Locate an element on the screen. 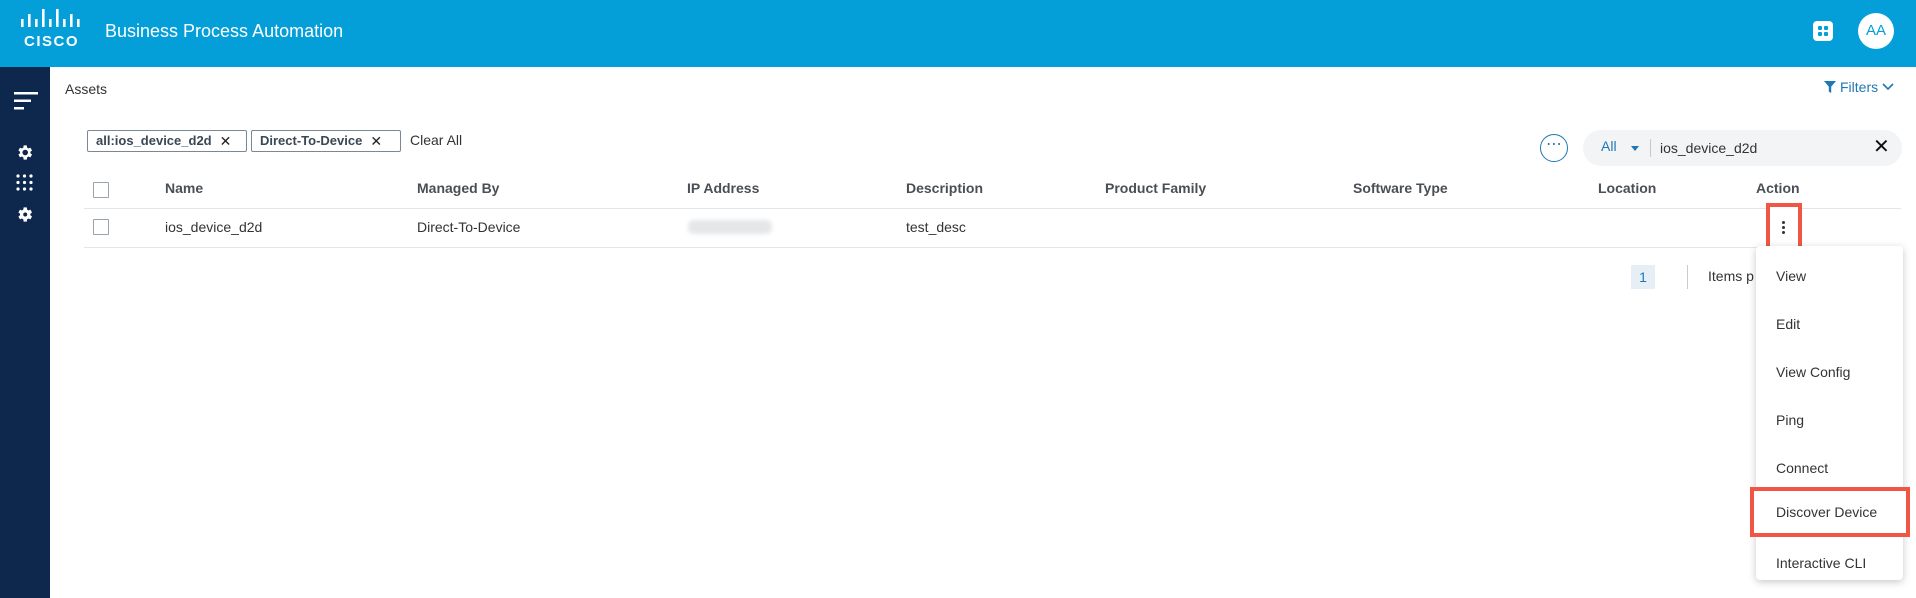 This screenshot has width=1916, height=598. select-all-checkbox is located at coordinates (101, 190).